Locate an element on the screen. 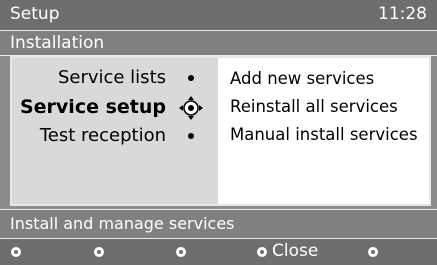 This screenshot has width=437, height=265. navigation-cross-icon is located at coordinates (191, 108).